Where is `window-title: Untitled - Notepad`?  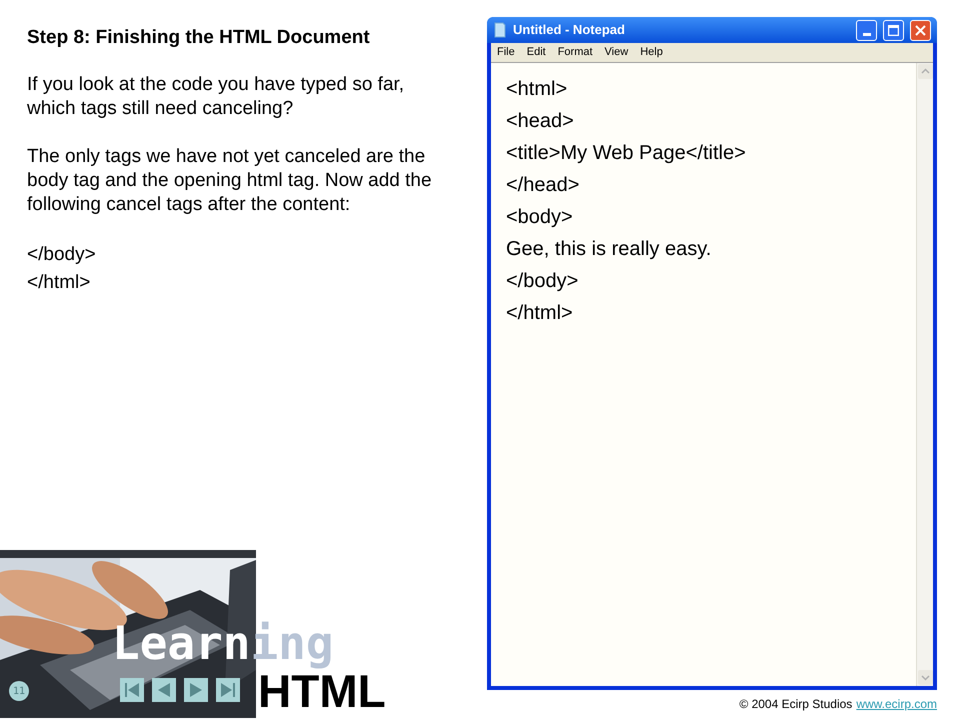 window-title: Untitled - Notepad is located at coordinates (569, 30).